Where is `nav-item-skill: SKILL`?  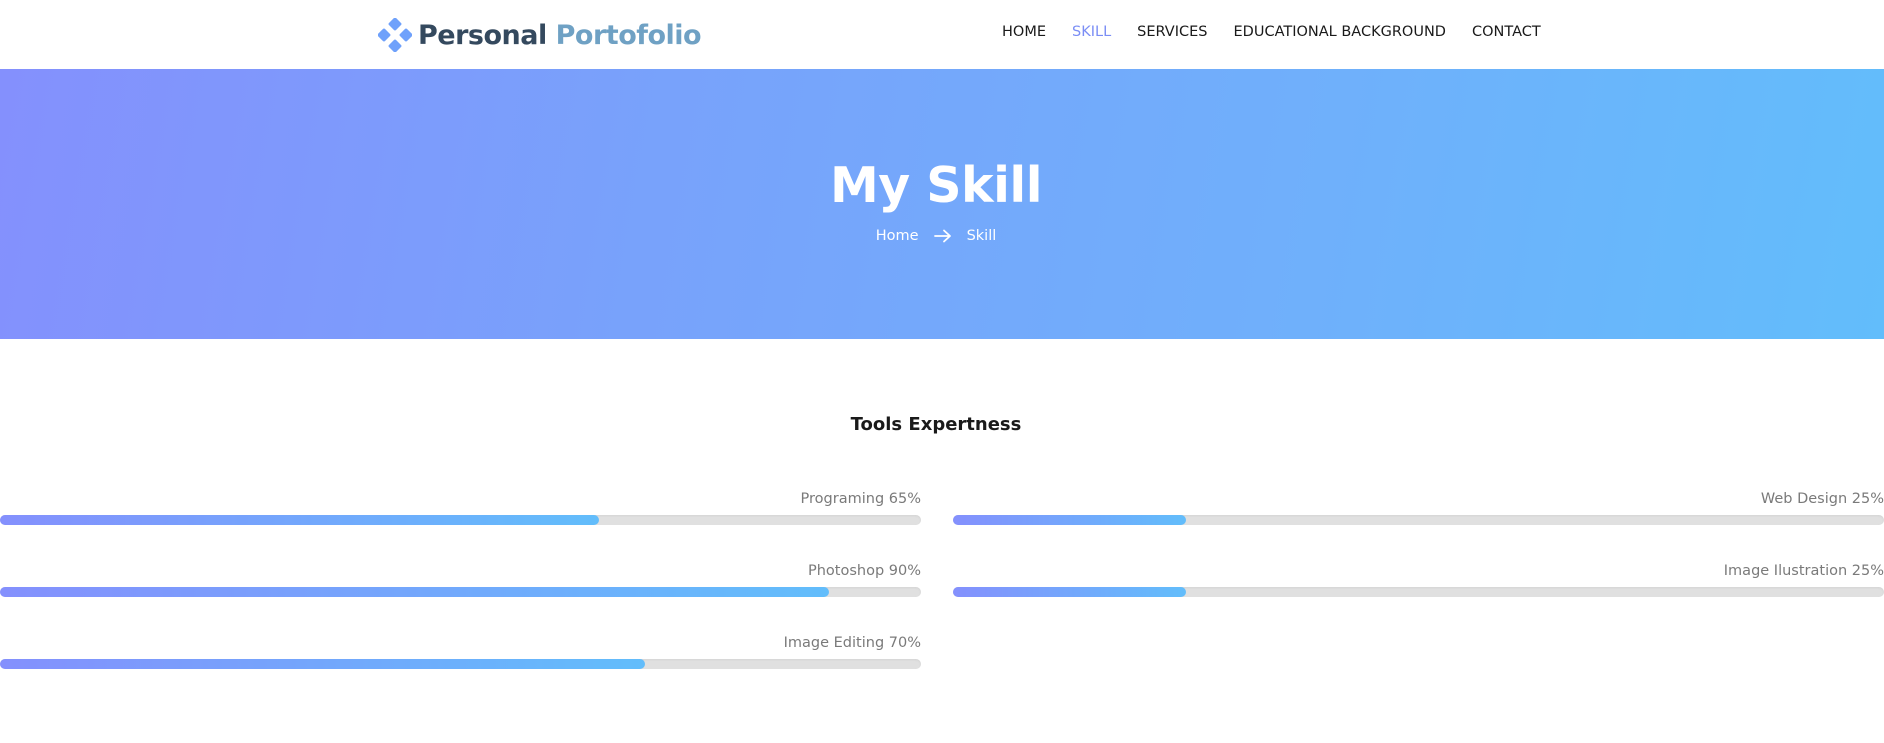
nav-item-skill: SKILL is located at coordinates (1091, 32).